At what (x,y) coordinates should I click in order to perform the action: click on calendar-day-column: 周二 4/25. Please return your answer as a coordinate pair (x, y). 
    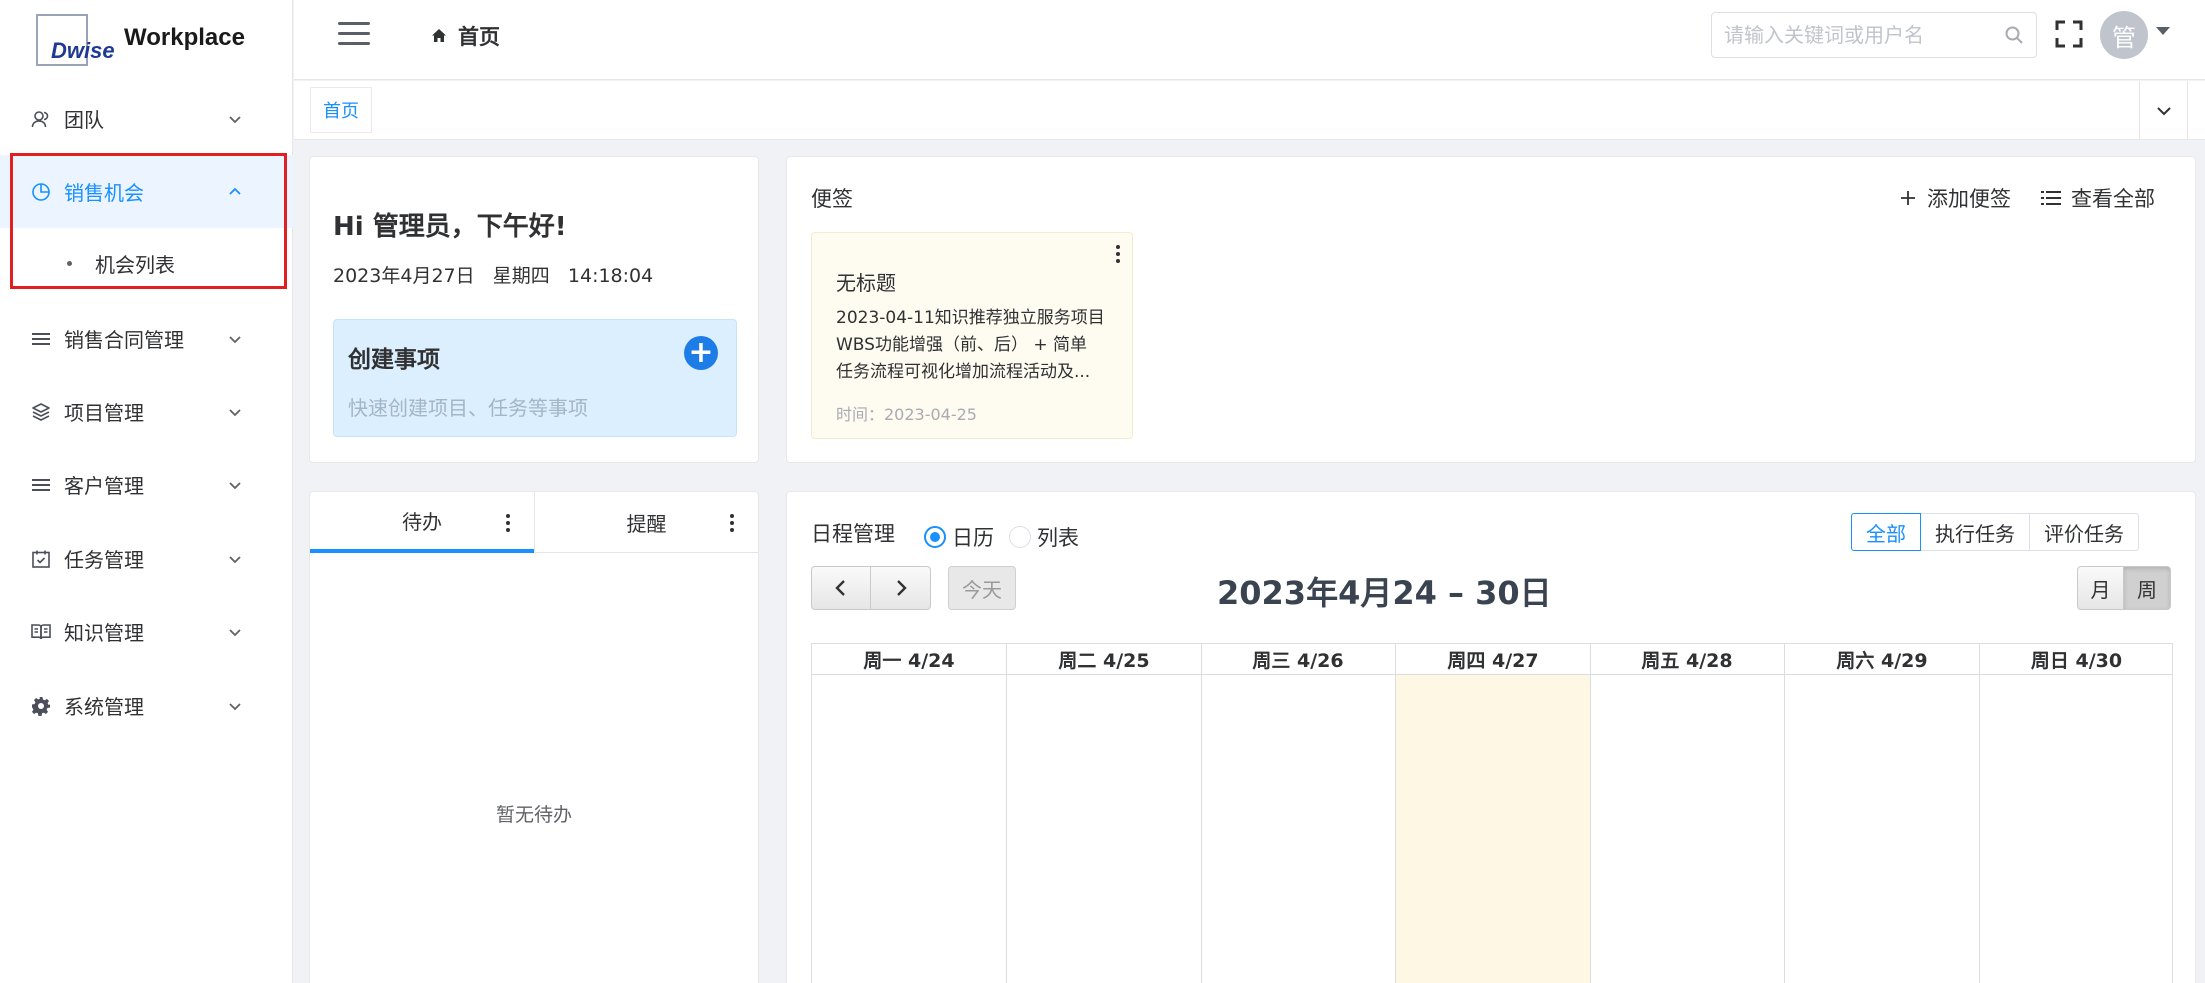
    Looking at the image, I should click on (1104, 813).